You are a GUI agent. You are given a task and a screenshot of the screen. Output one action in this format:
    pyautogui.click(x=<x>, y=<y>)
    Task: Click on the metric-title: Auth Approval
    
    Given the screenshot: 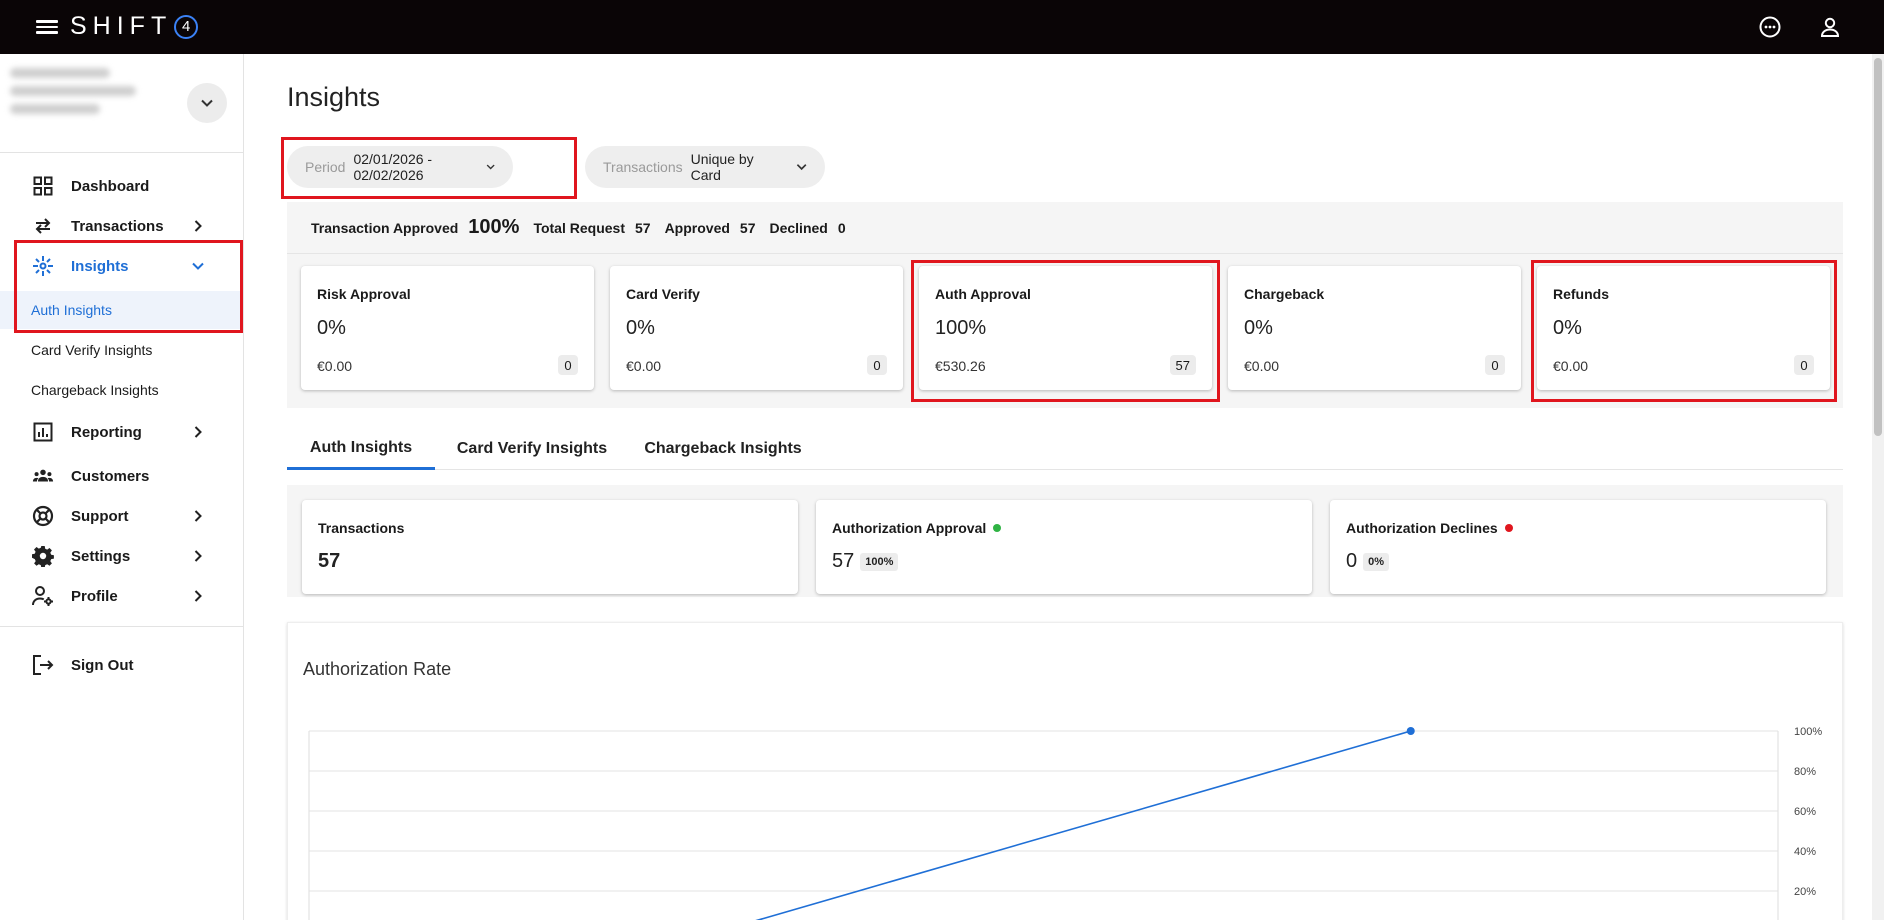 What is the action you would take?
    pyautogui.click(x=983, y=294)
    